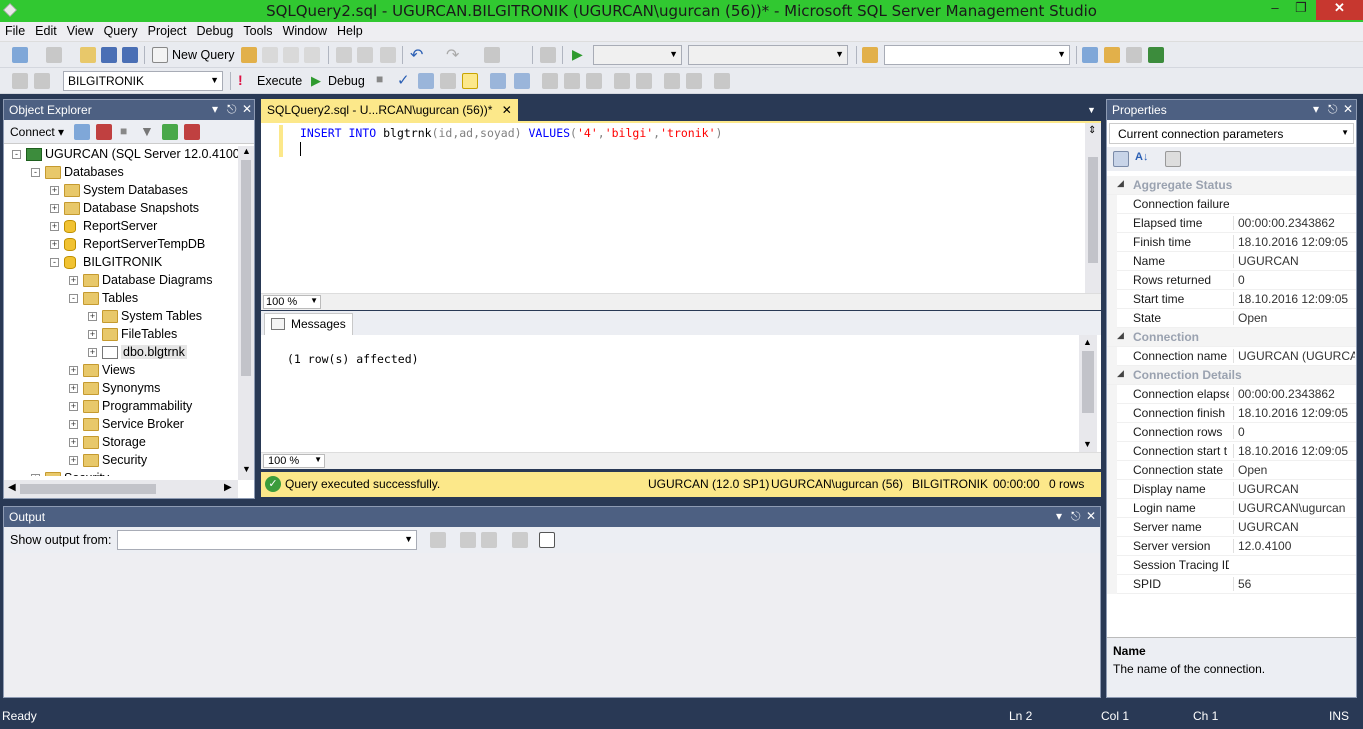 The image size is (1363, 729). I want to click on property-pages-icon, so click(1173, 159).